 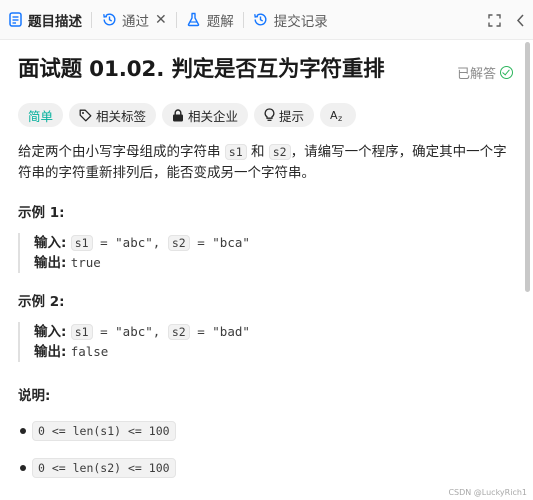 I want to click on tab-passed: 通过 ✕, so click(x=134, y=20).